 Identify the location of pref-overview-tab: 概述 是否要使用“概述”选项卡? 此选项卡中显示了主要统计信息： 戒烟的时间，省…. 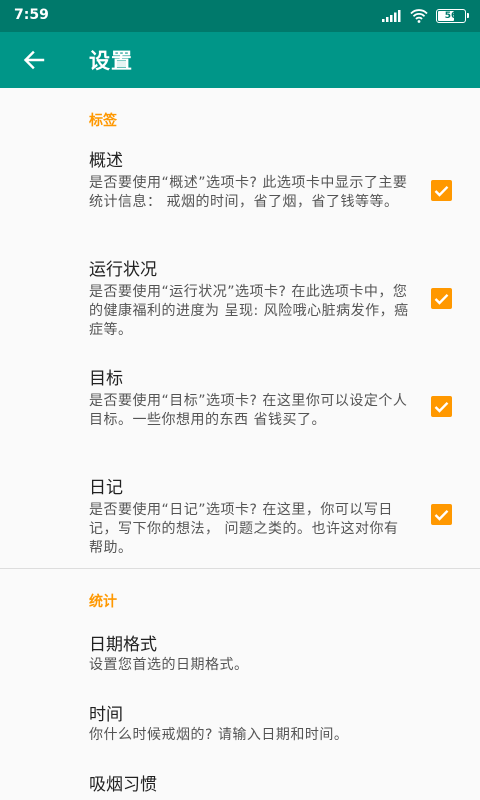
(240, 198).